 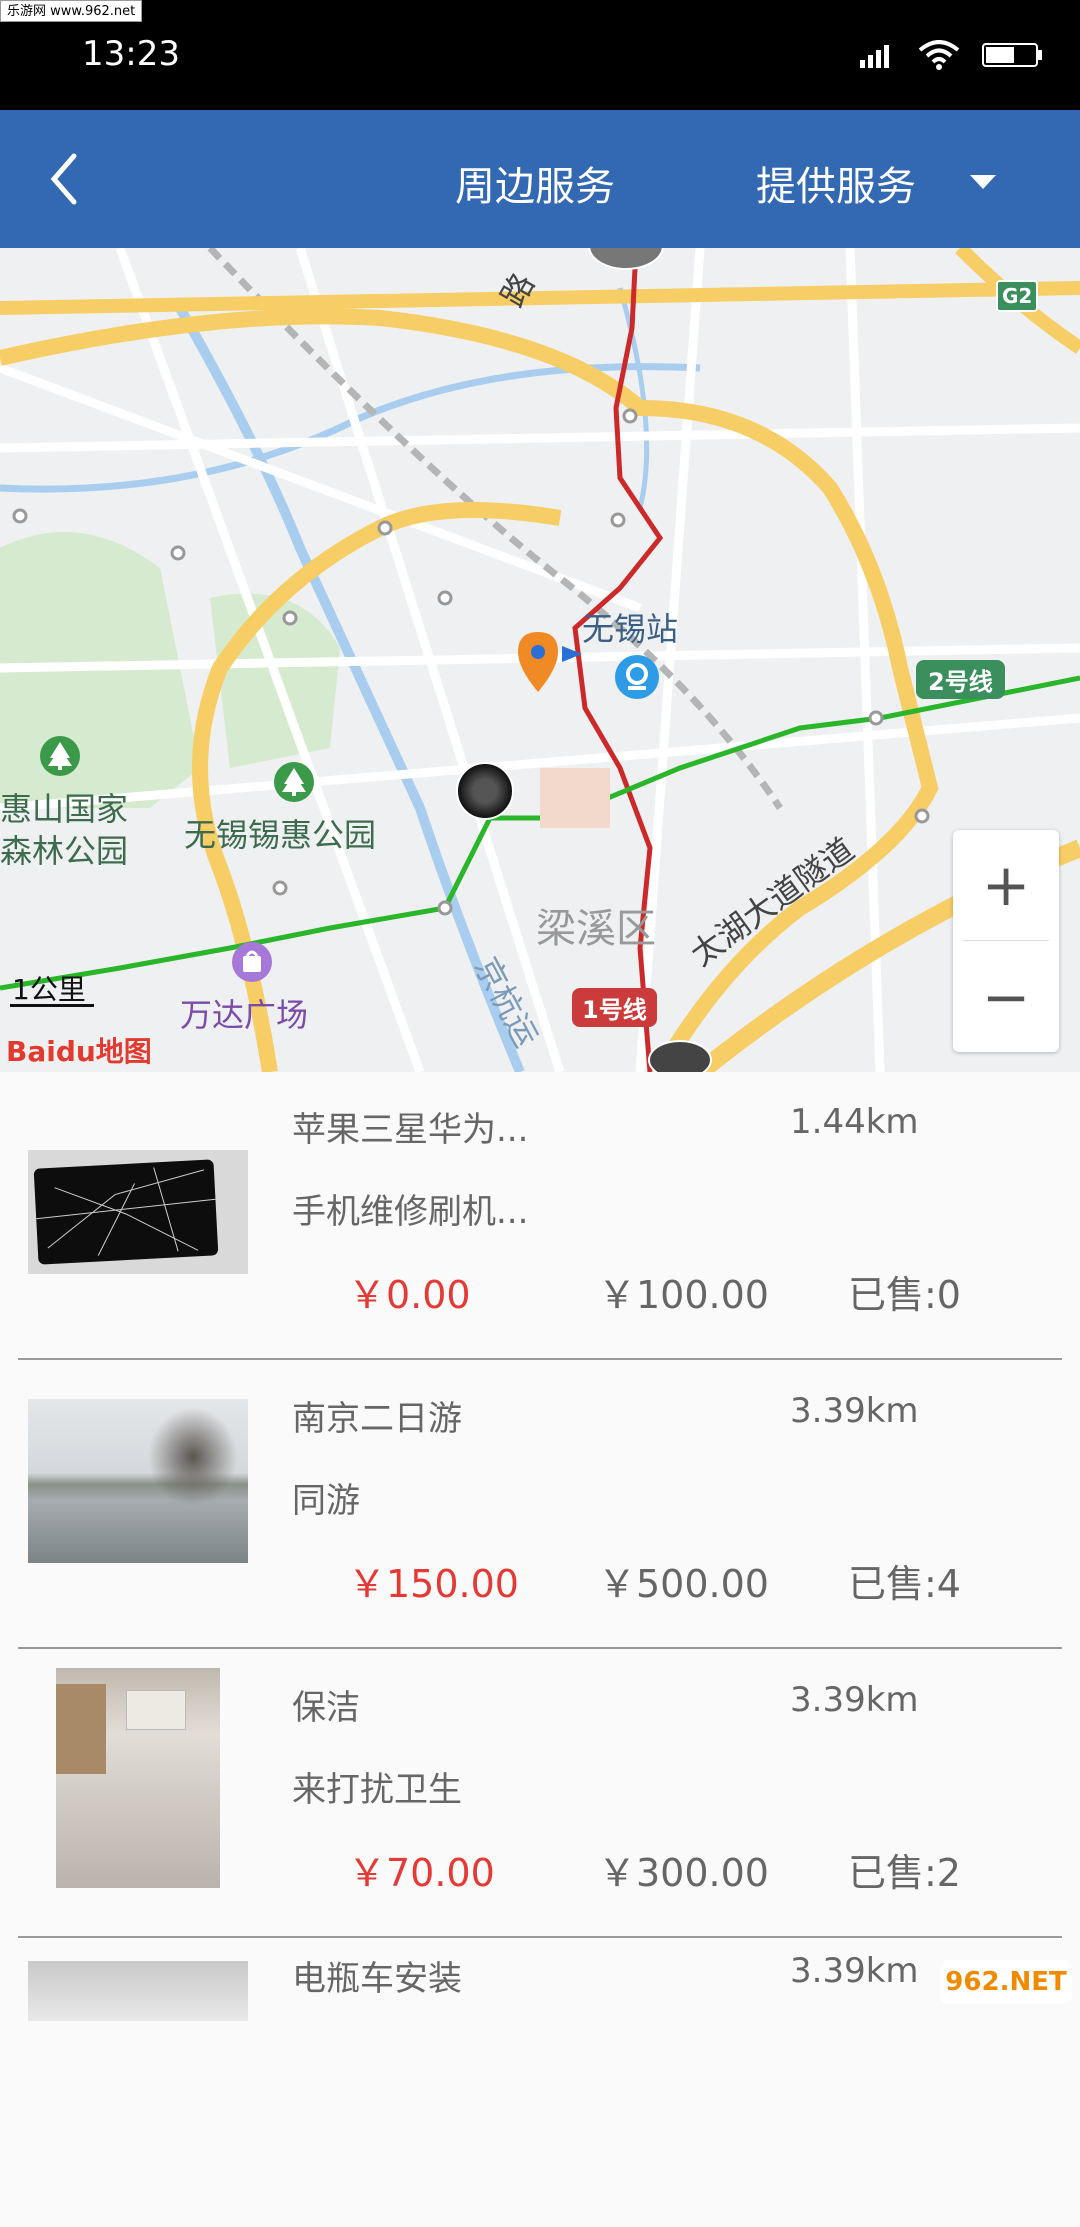 I want to click on item-original-price: ￥100.00, so click(x=683, y=1295).